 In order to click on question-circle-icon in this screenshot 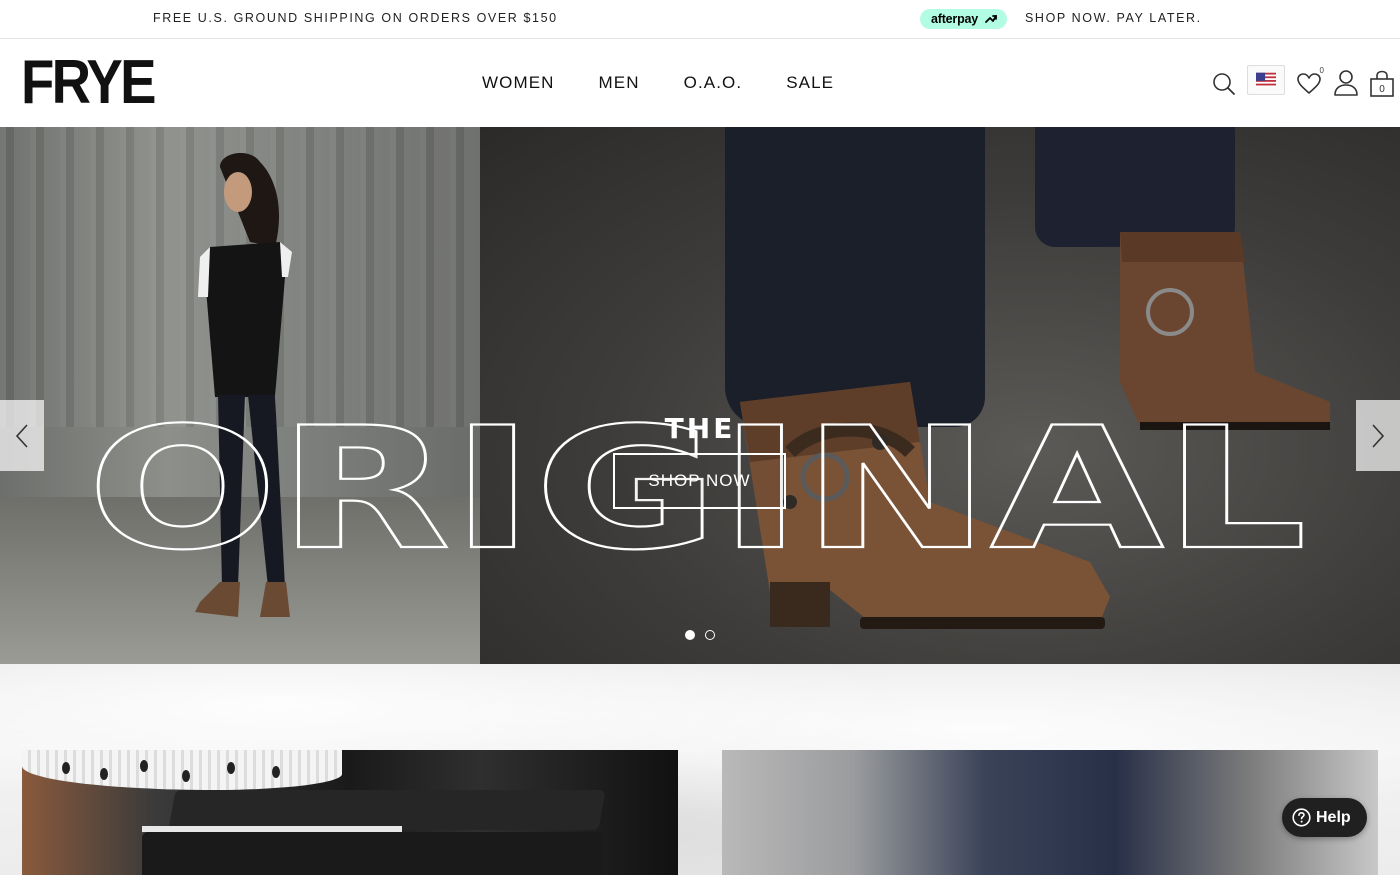, I will do `click(1301, 817)`.